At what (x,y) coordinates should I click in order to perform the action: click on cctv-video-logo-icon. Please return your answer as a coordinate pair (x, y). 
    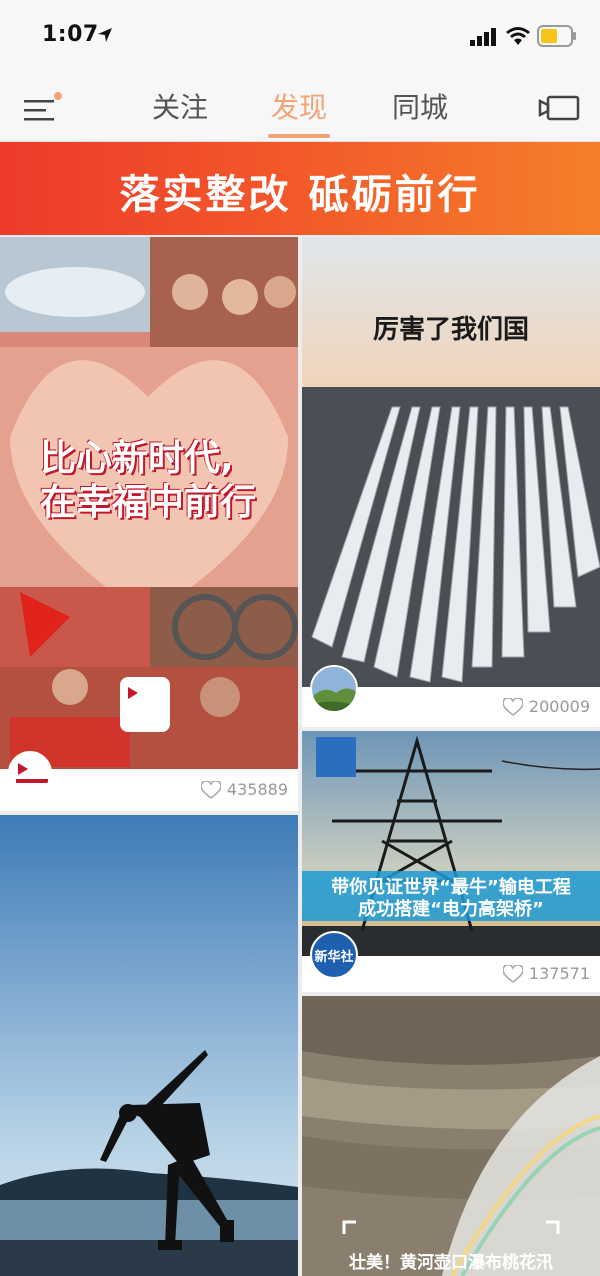
    Looking at the image, I should click on (30, 773).